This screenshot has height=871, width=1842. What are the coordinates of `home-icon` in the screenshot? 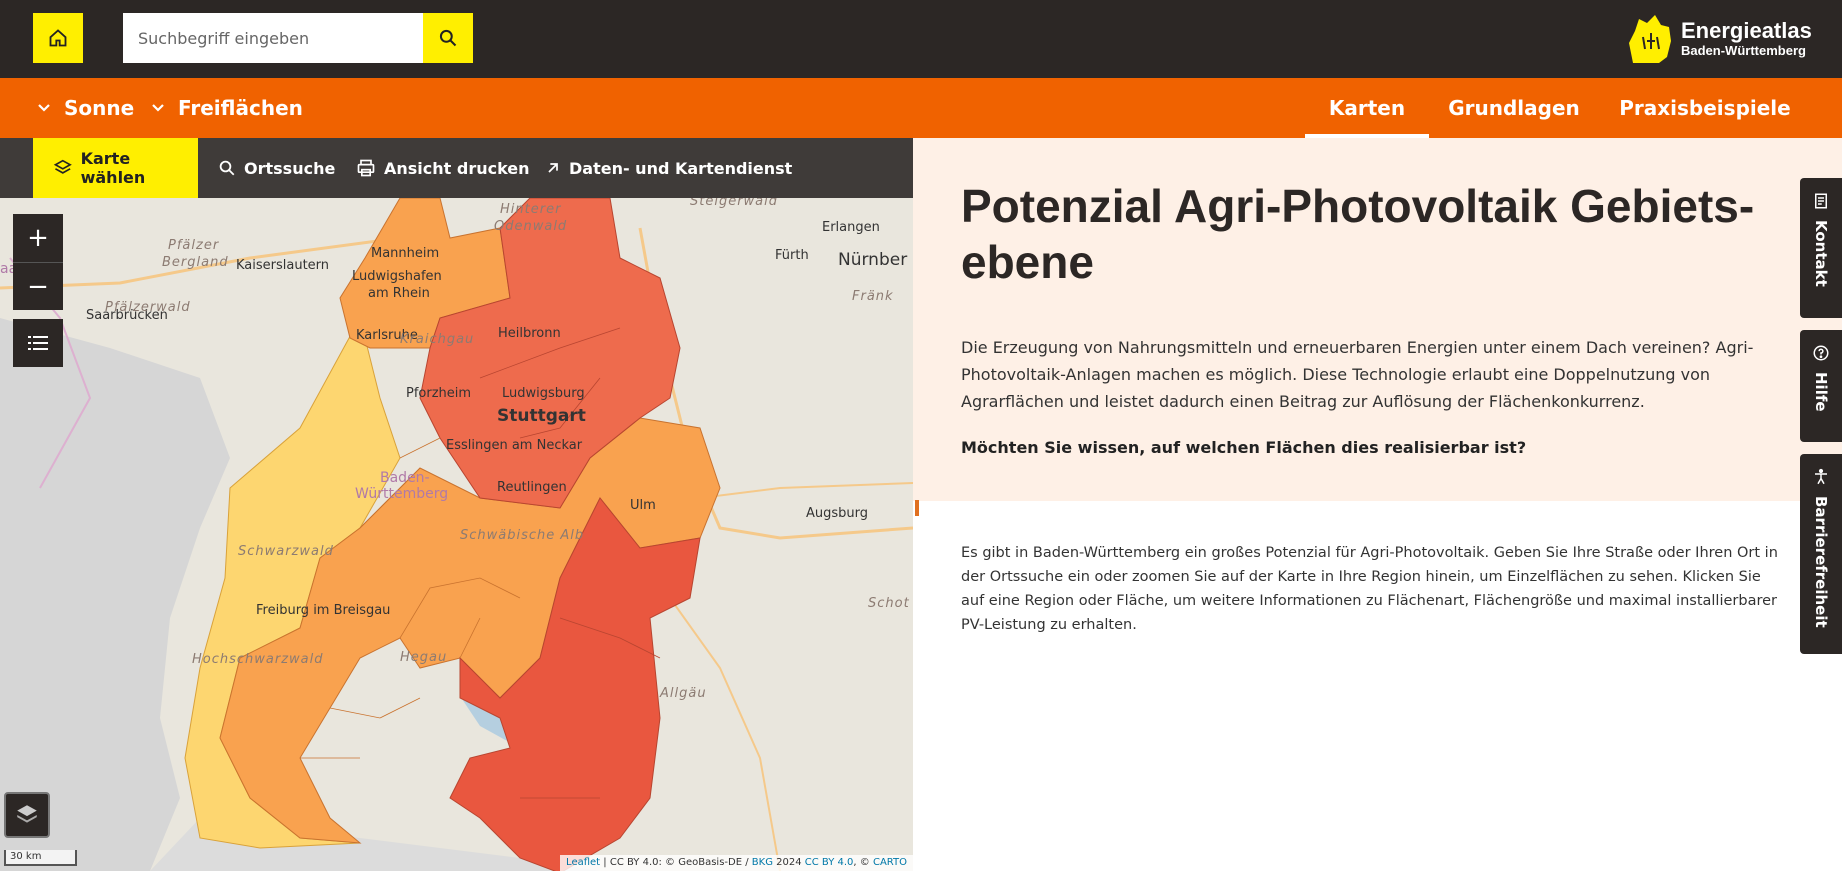 It's located at (58, 38).